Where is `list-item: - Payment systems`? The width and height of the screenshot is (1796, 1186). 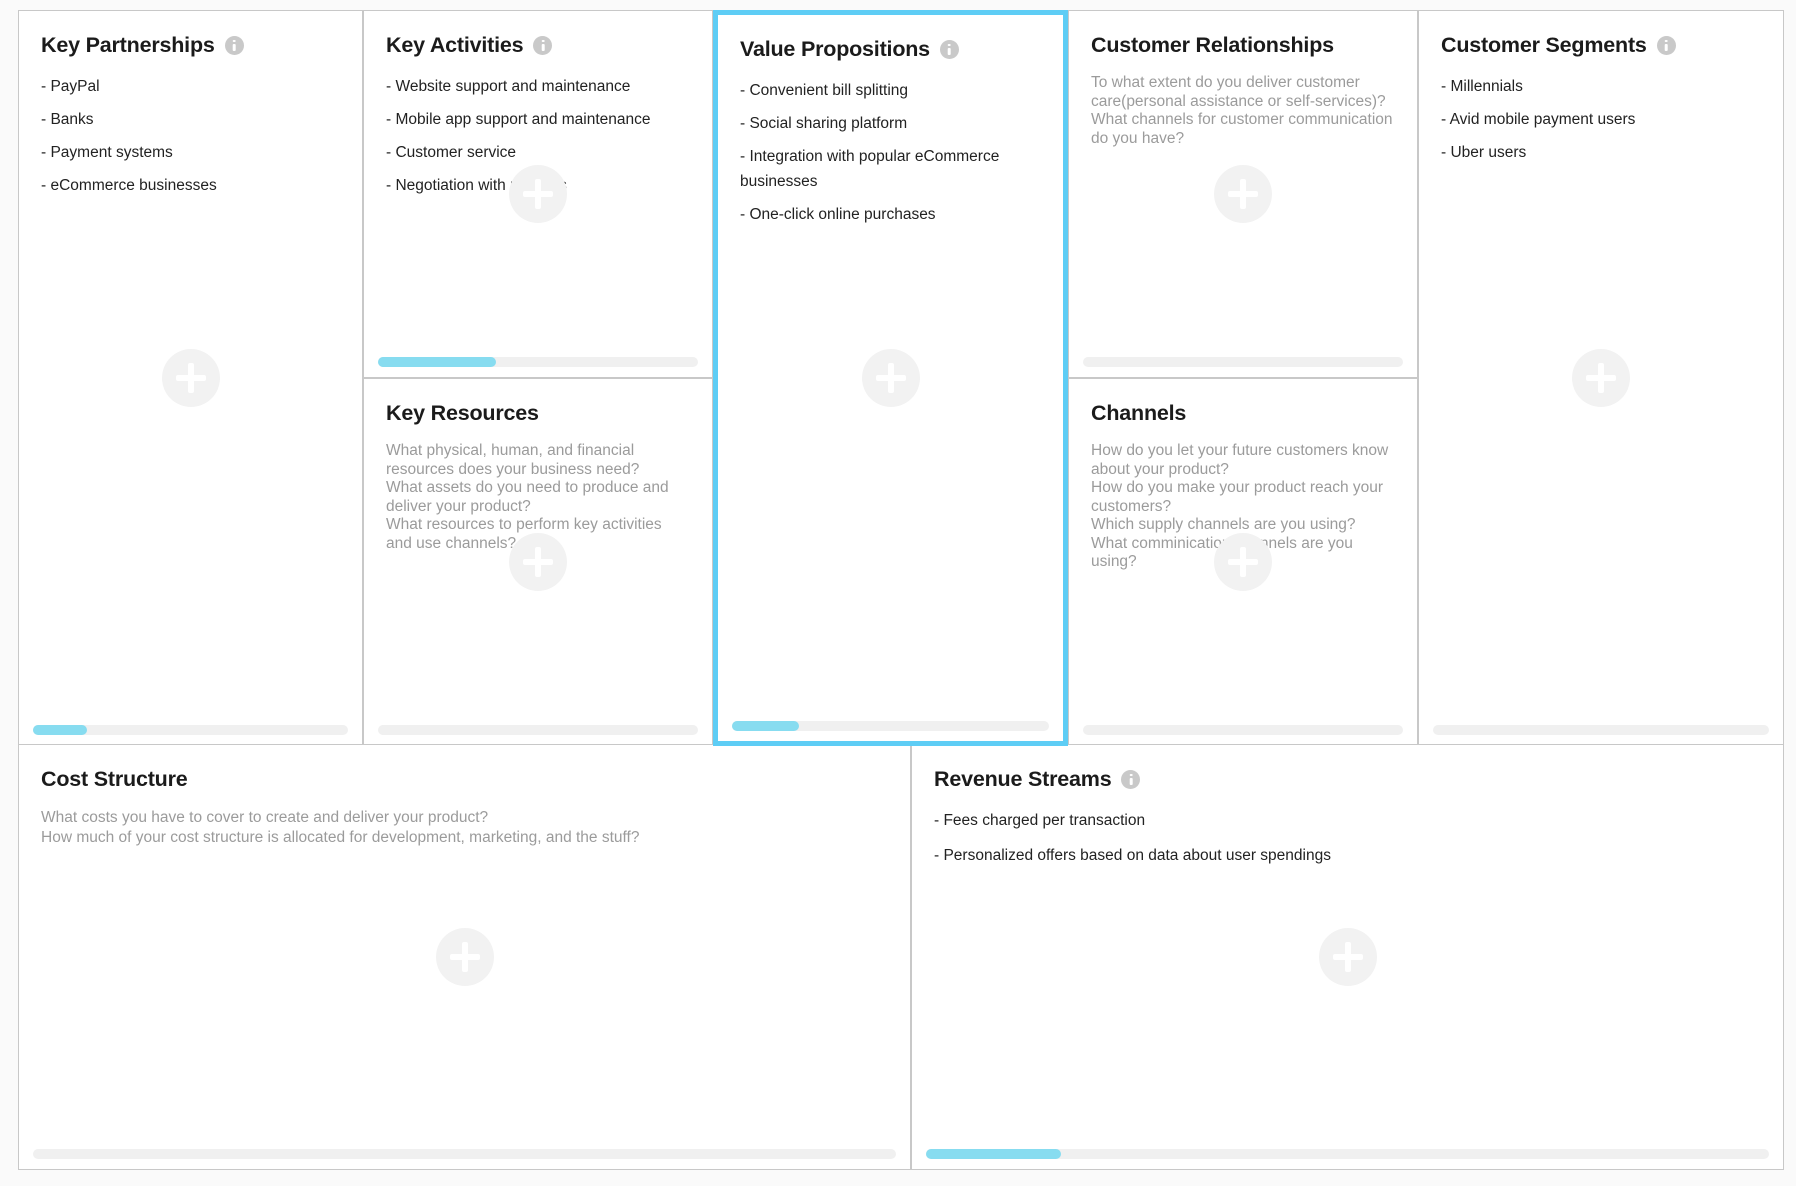
list-item: - Payment systems is located at coordinates (190, 152).